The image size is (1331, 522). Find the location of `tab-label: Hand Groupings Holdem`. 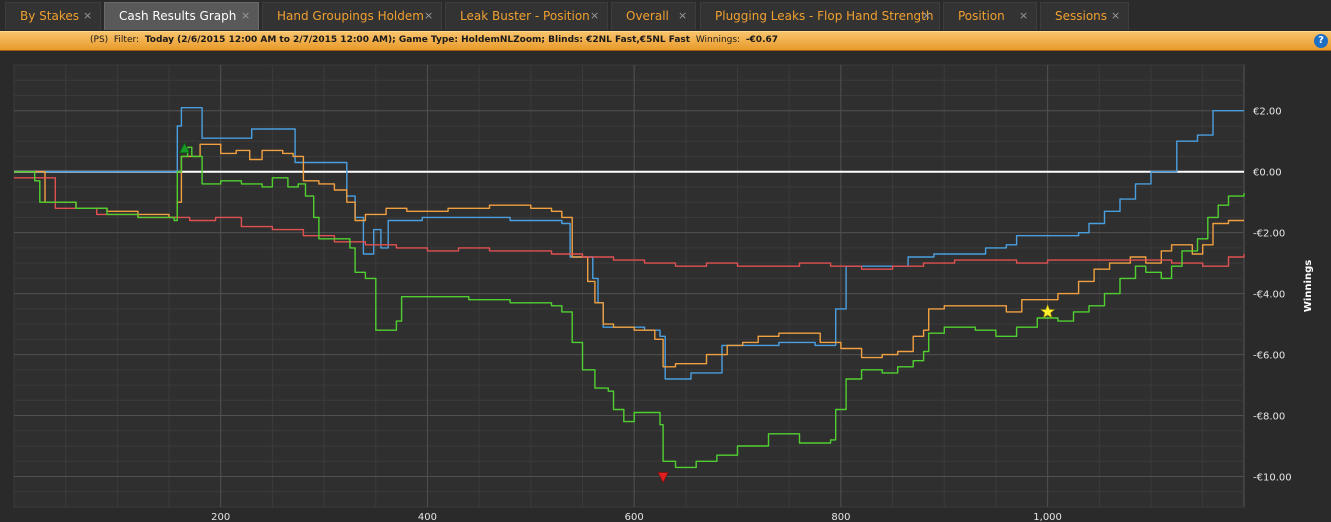

tab-label: Hand Groupings Holdem is located at coordinates (350, 16).